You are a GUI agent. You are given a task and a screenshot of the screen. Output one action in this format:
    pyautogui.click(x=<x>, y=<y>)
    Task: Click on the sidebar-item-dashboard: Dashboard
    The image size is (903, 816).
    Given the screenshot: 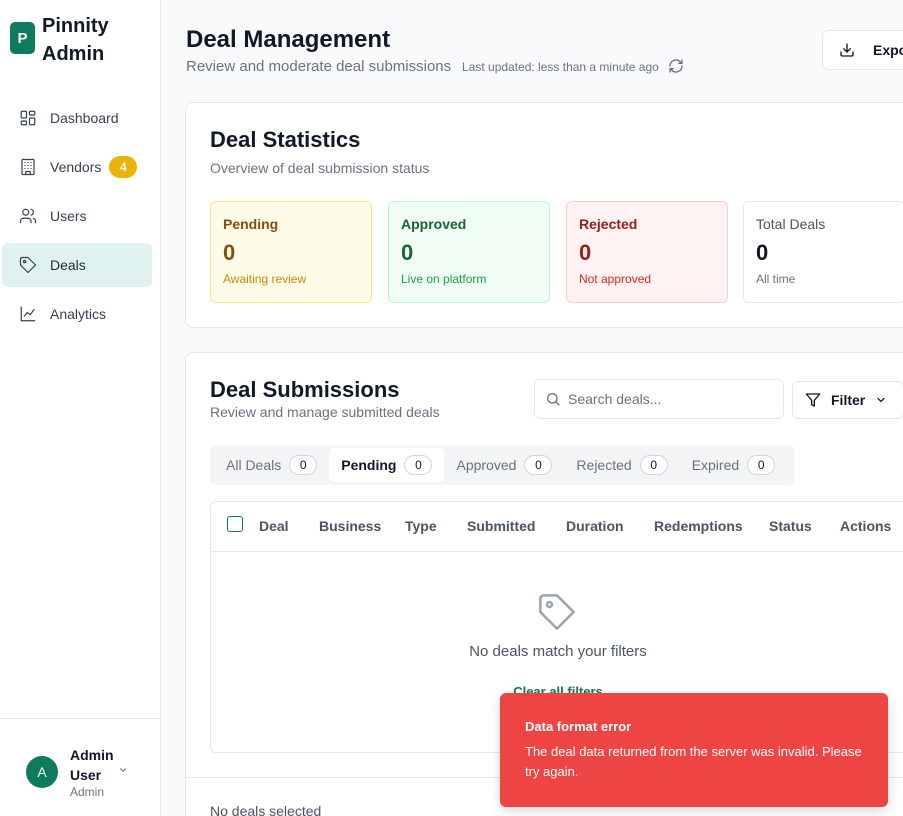 What is the action you would take?
    pyautogui.click(x=77, y=118)
    